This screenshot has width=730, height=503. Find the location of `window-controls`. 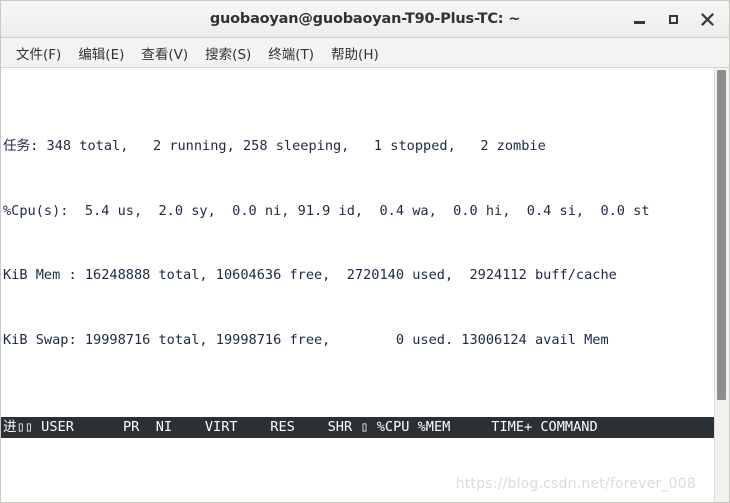

window-controls is located at coordinates (676, 19).